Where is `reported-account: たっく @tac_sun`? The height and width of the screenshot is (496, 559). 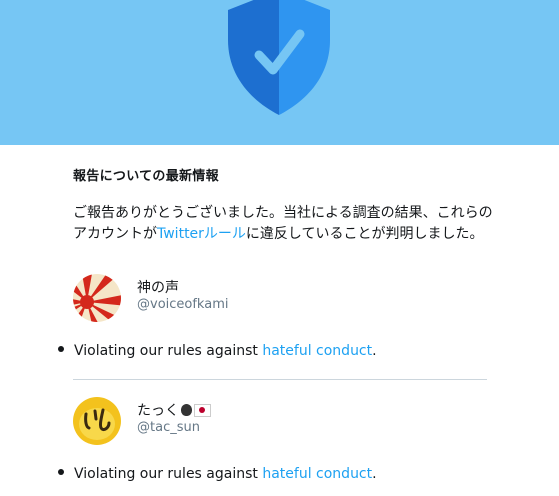 reported-account: たっく @tac_sun is located at coordinates (283, 423).